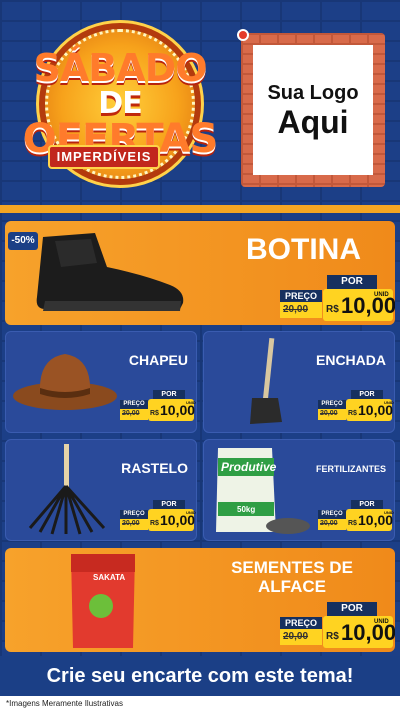  What do you see at coordinates (303, 249) in the screenshot?
I see `product-name: BOTINA` at bounding box center [303, 249].